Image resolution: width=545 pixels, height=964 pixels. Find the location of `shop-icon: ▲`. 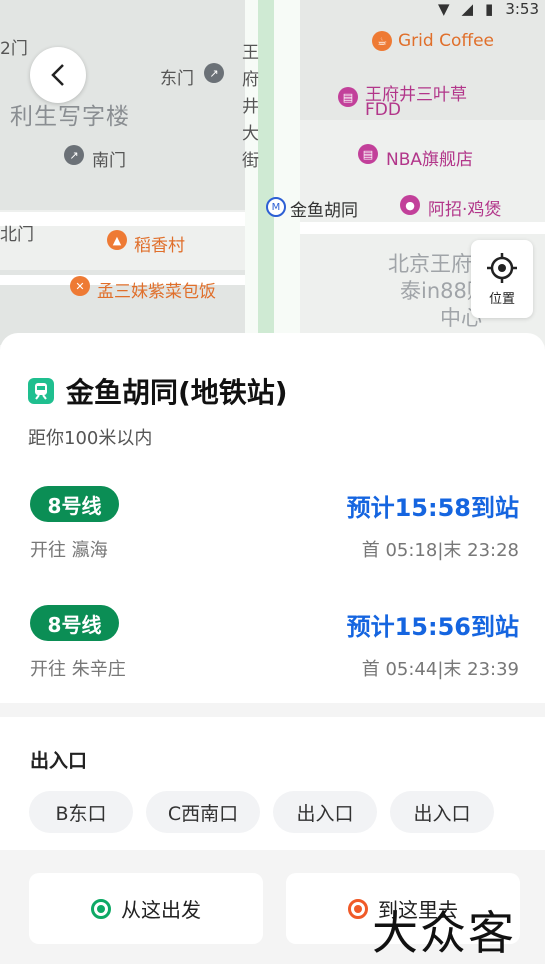

shop-icon: ▲ is located at coordinates (117, 240).